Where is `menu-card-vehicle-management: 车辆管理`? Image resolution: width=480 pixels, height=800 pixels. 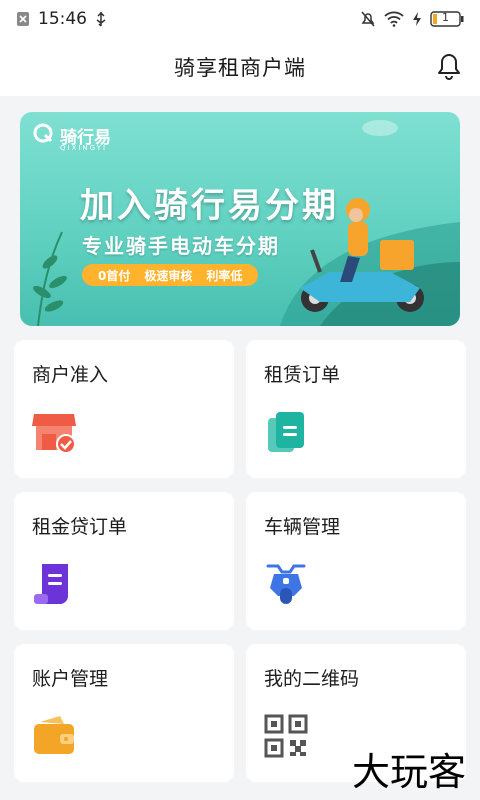 menu-card-vehicle-management: 车辆管理 is located at coordinates (356, 561).